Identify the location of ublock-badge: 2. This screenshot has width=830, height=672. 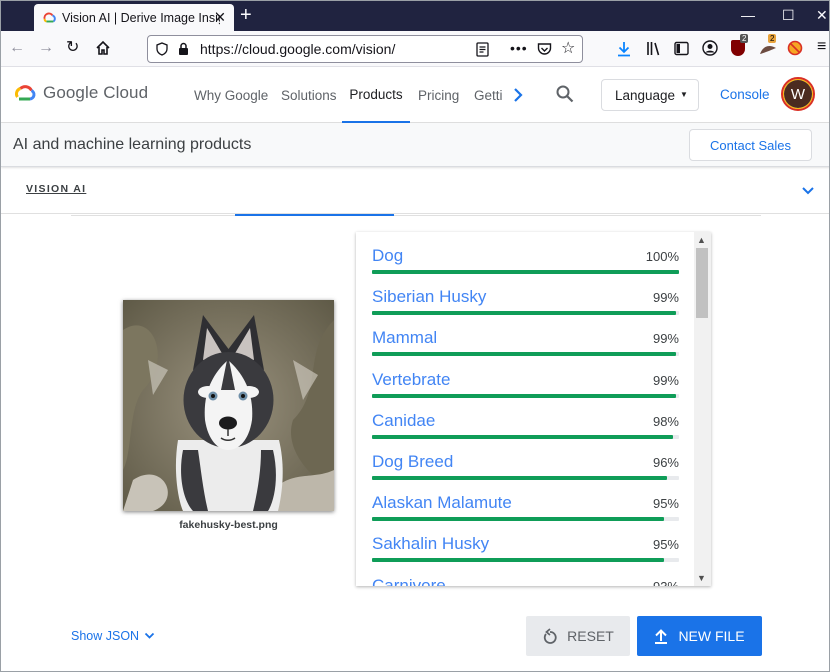
(744, 38).